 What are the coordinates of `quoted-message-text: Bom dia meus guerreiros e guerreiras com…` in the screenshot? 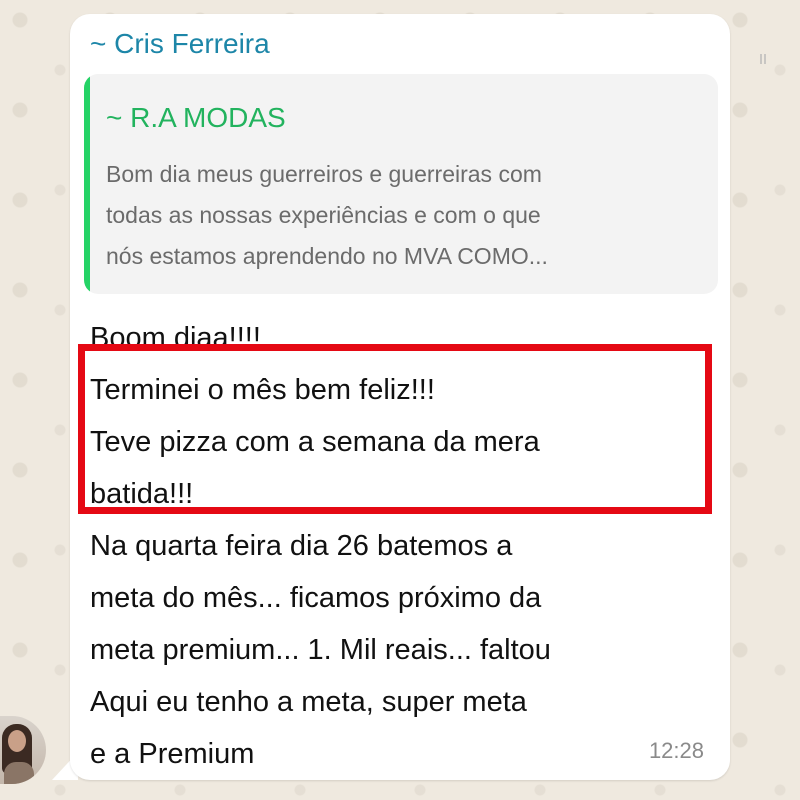 It's located at (327, 215).